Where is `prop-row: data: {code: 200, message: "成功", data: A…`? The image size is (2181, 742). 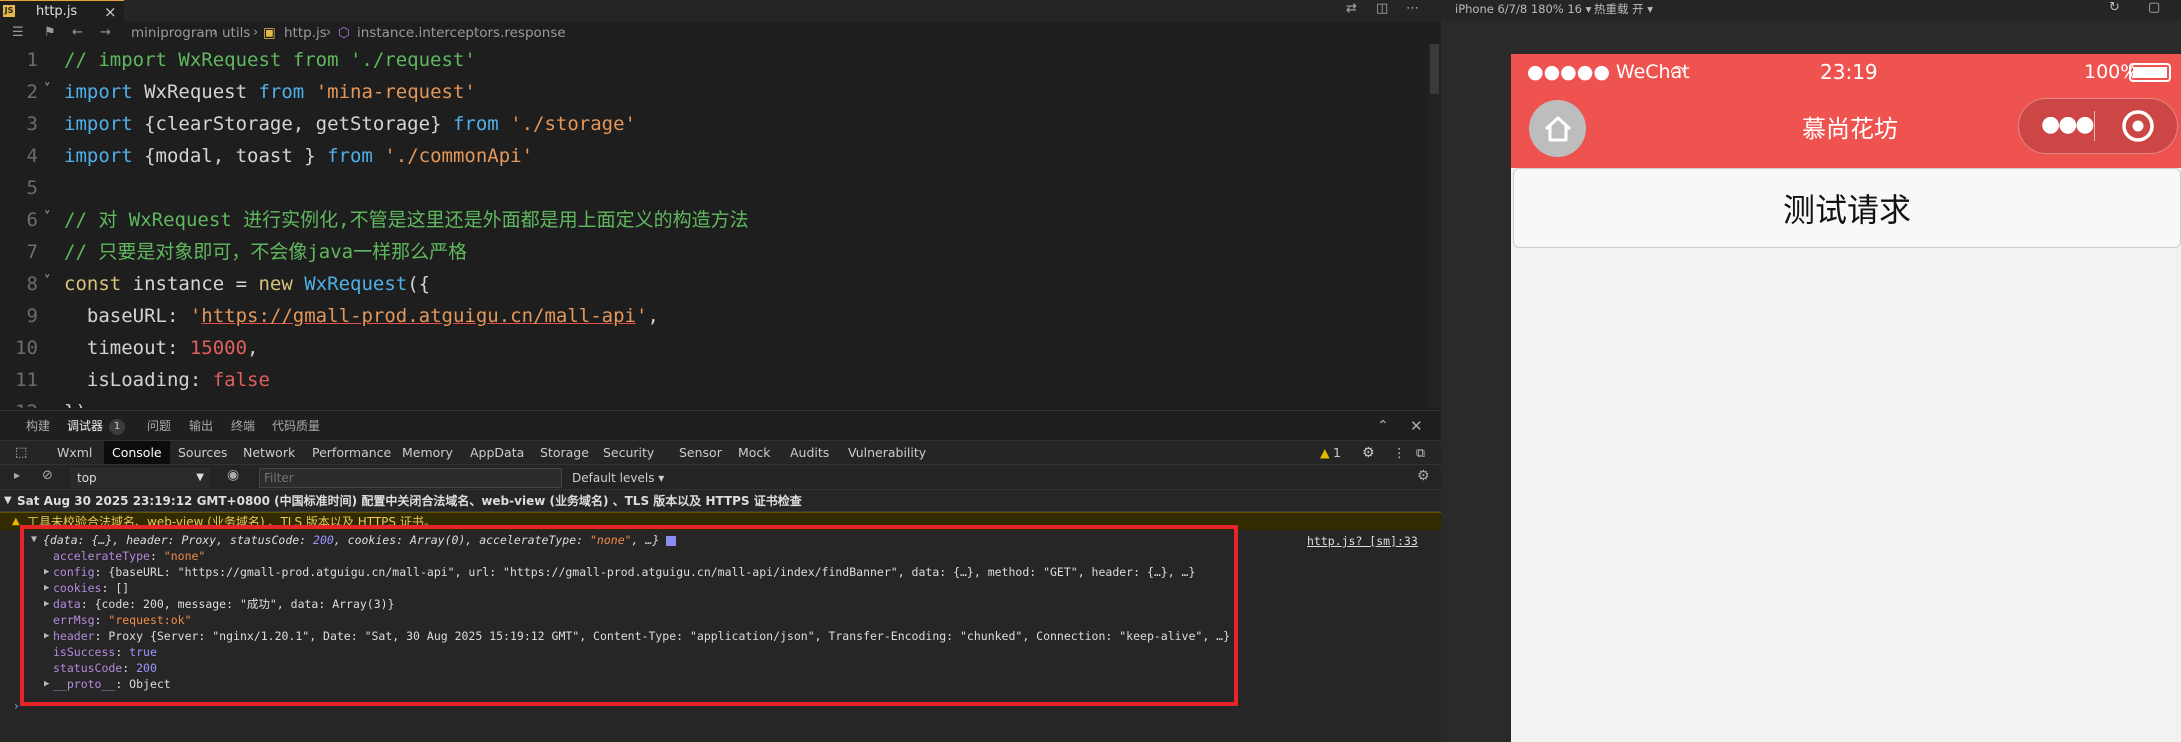 prop-row: data: {code: 200, message: "成功", data: A… is located at coordinates (224, 604).